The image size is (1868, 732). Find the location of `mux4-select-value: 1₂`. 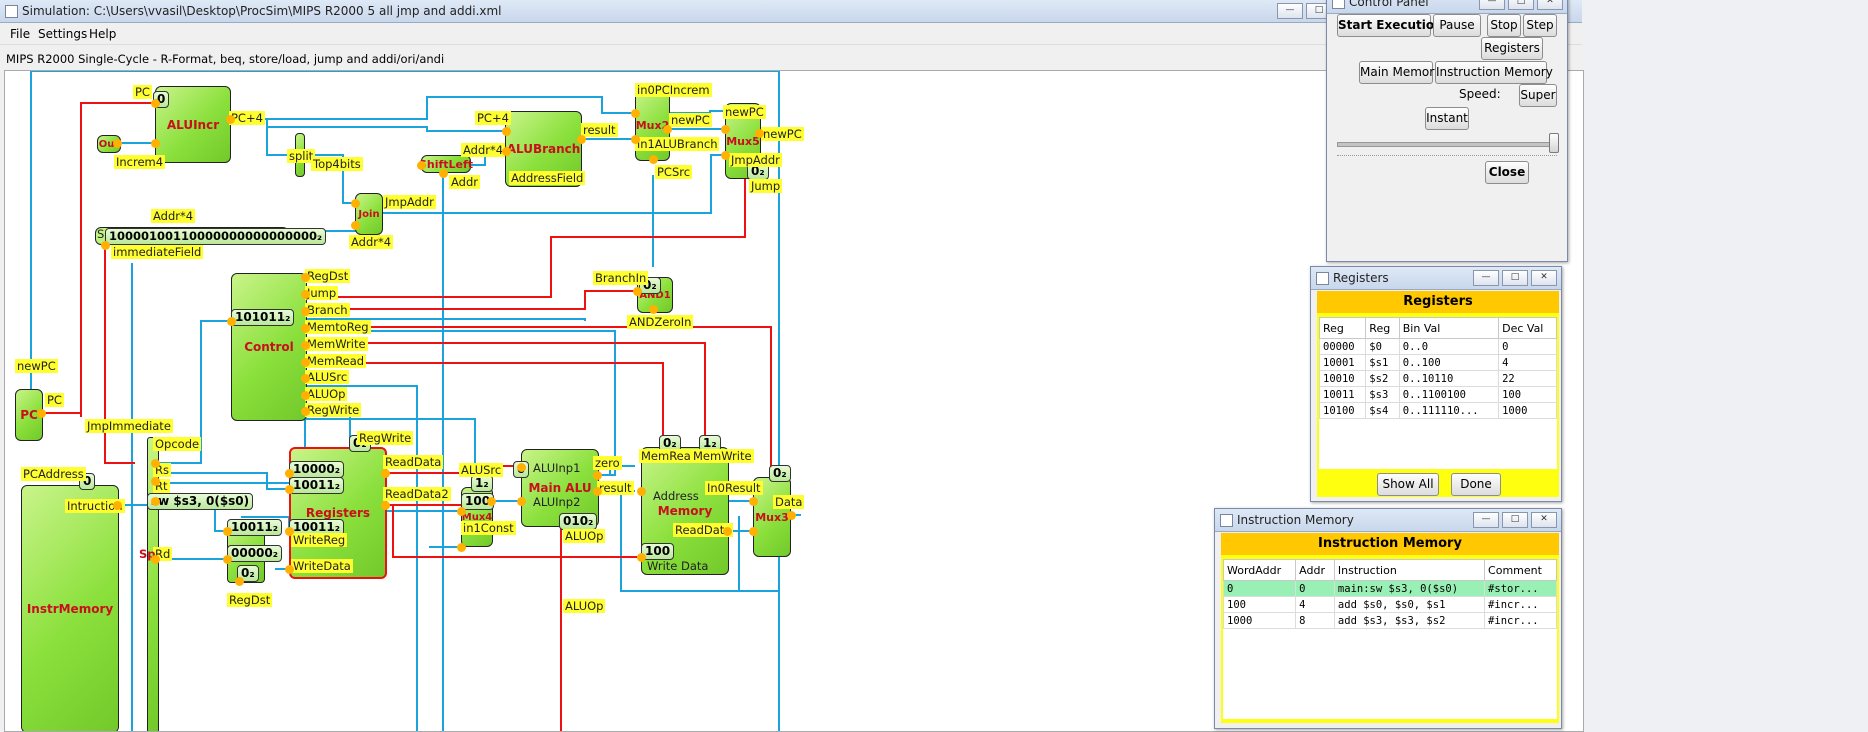

mux4-select-value: 1₂ is located at coordinates (482, 483).